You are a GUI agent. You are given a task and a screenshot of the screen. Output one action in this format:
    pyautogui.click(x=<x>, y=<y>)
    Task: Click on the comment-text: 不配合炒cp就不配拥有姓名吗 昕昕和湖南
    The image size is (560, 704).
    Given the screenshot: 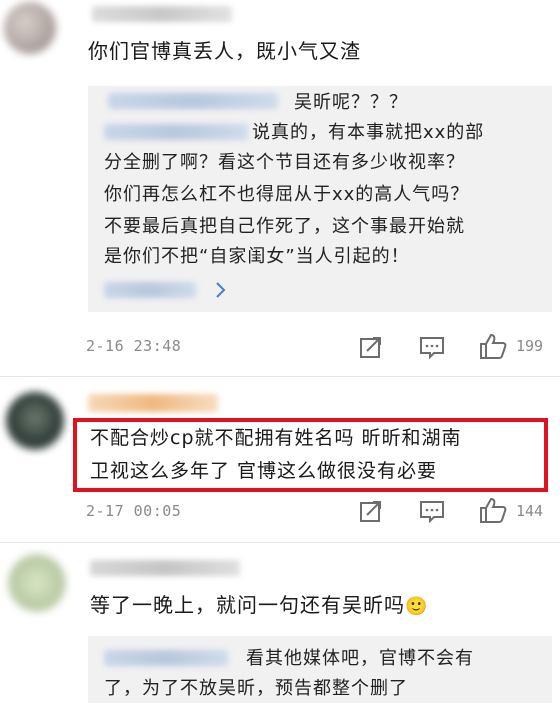 What is the action you would take?
    pyautogui.click(x=276, y=438)
    